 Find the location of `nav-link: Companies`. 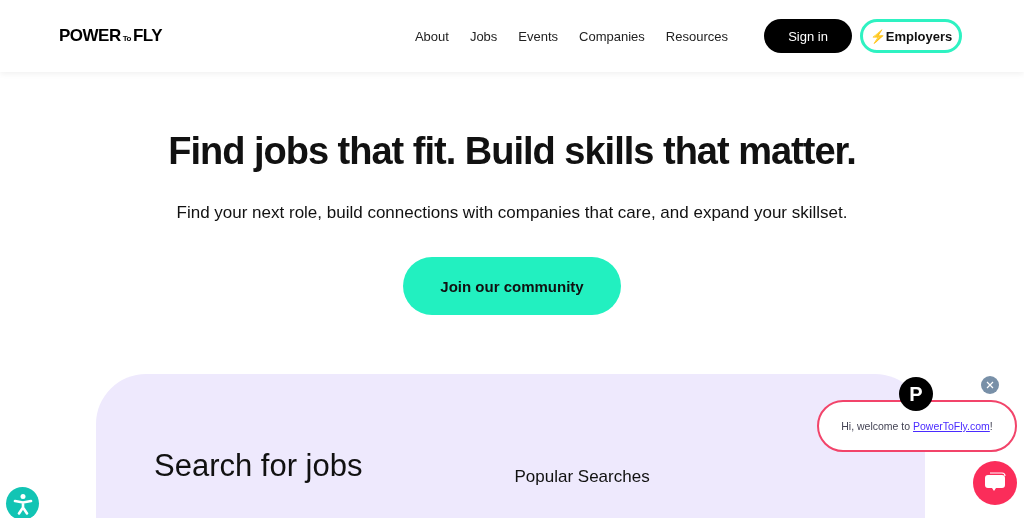

nav-link: Companies is located at coordinates (612, 36).